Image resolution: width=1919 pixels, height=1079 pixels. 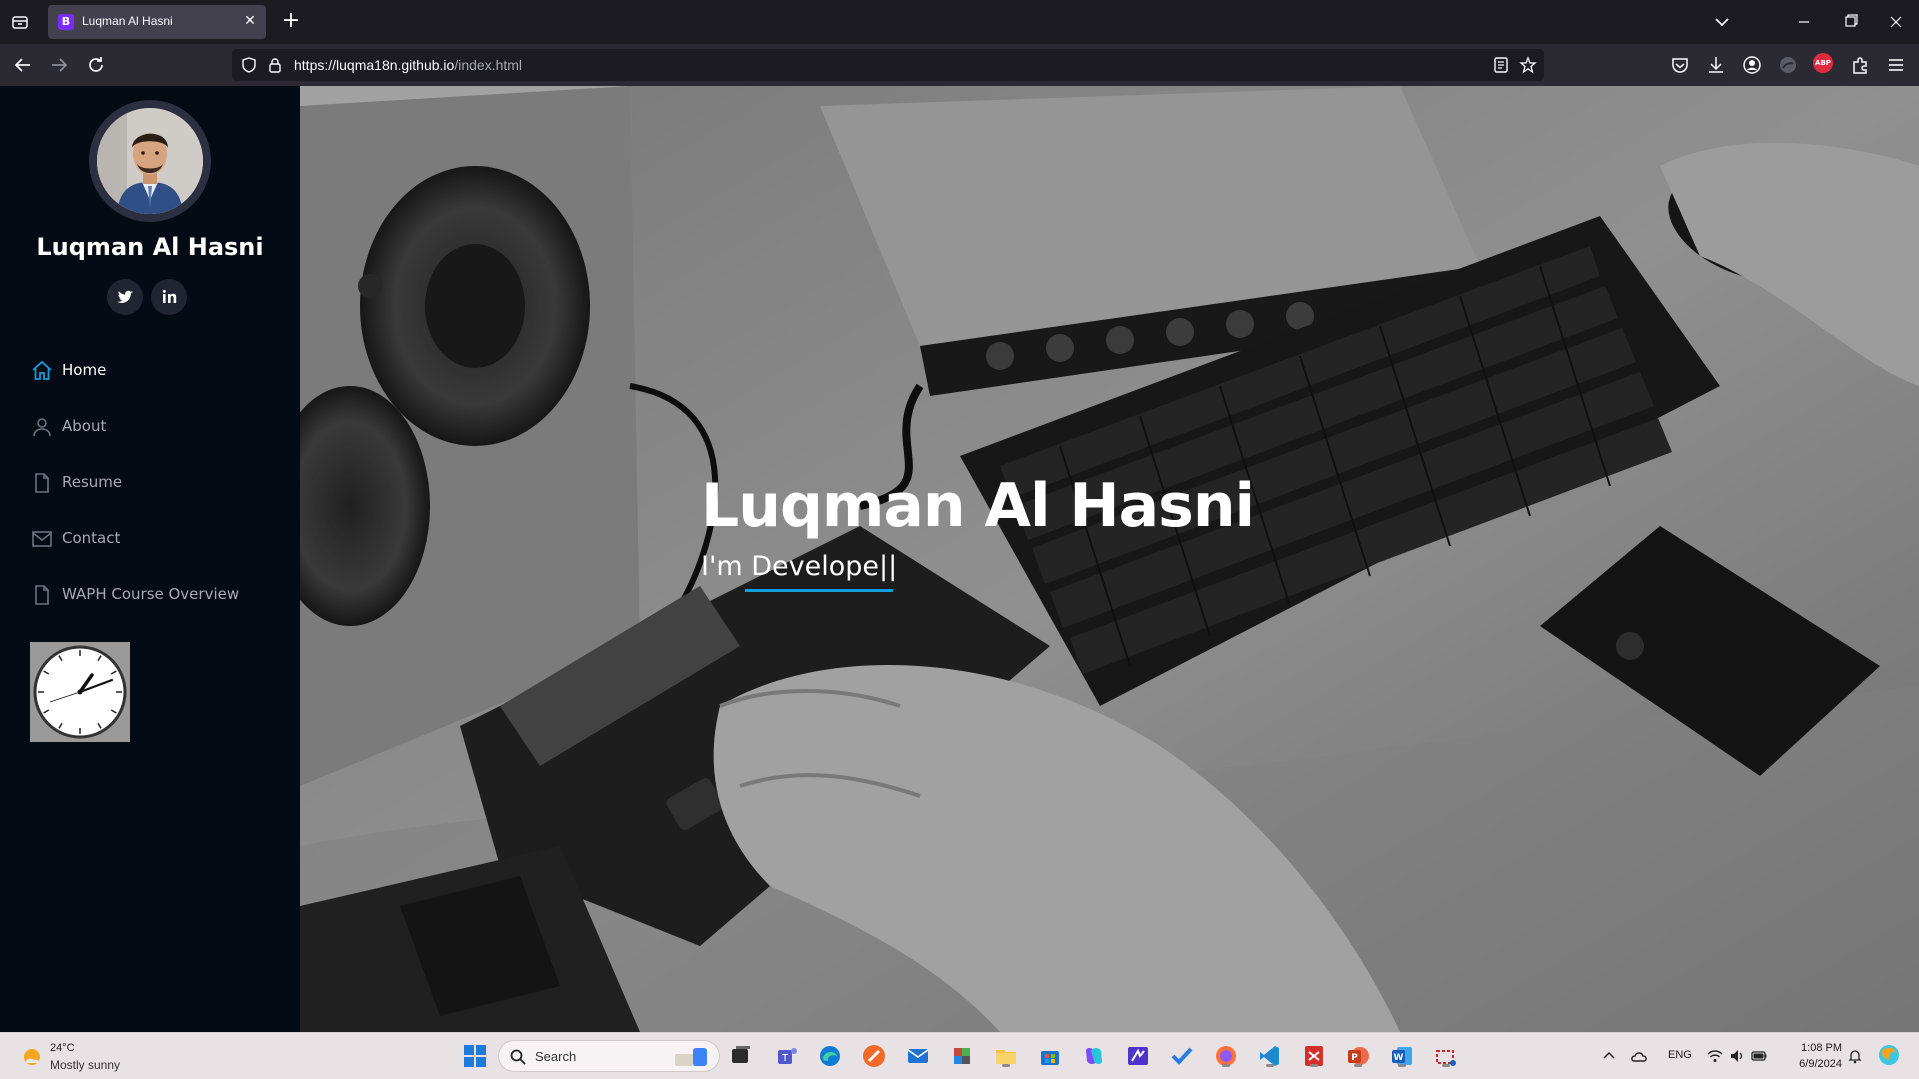 What do you see at coordinates (20, 22) in the screenshot?
I see `tab-list-icon` at bounding box center [20, 22].